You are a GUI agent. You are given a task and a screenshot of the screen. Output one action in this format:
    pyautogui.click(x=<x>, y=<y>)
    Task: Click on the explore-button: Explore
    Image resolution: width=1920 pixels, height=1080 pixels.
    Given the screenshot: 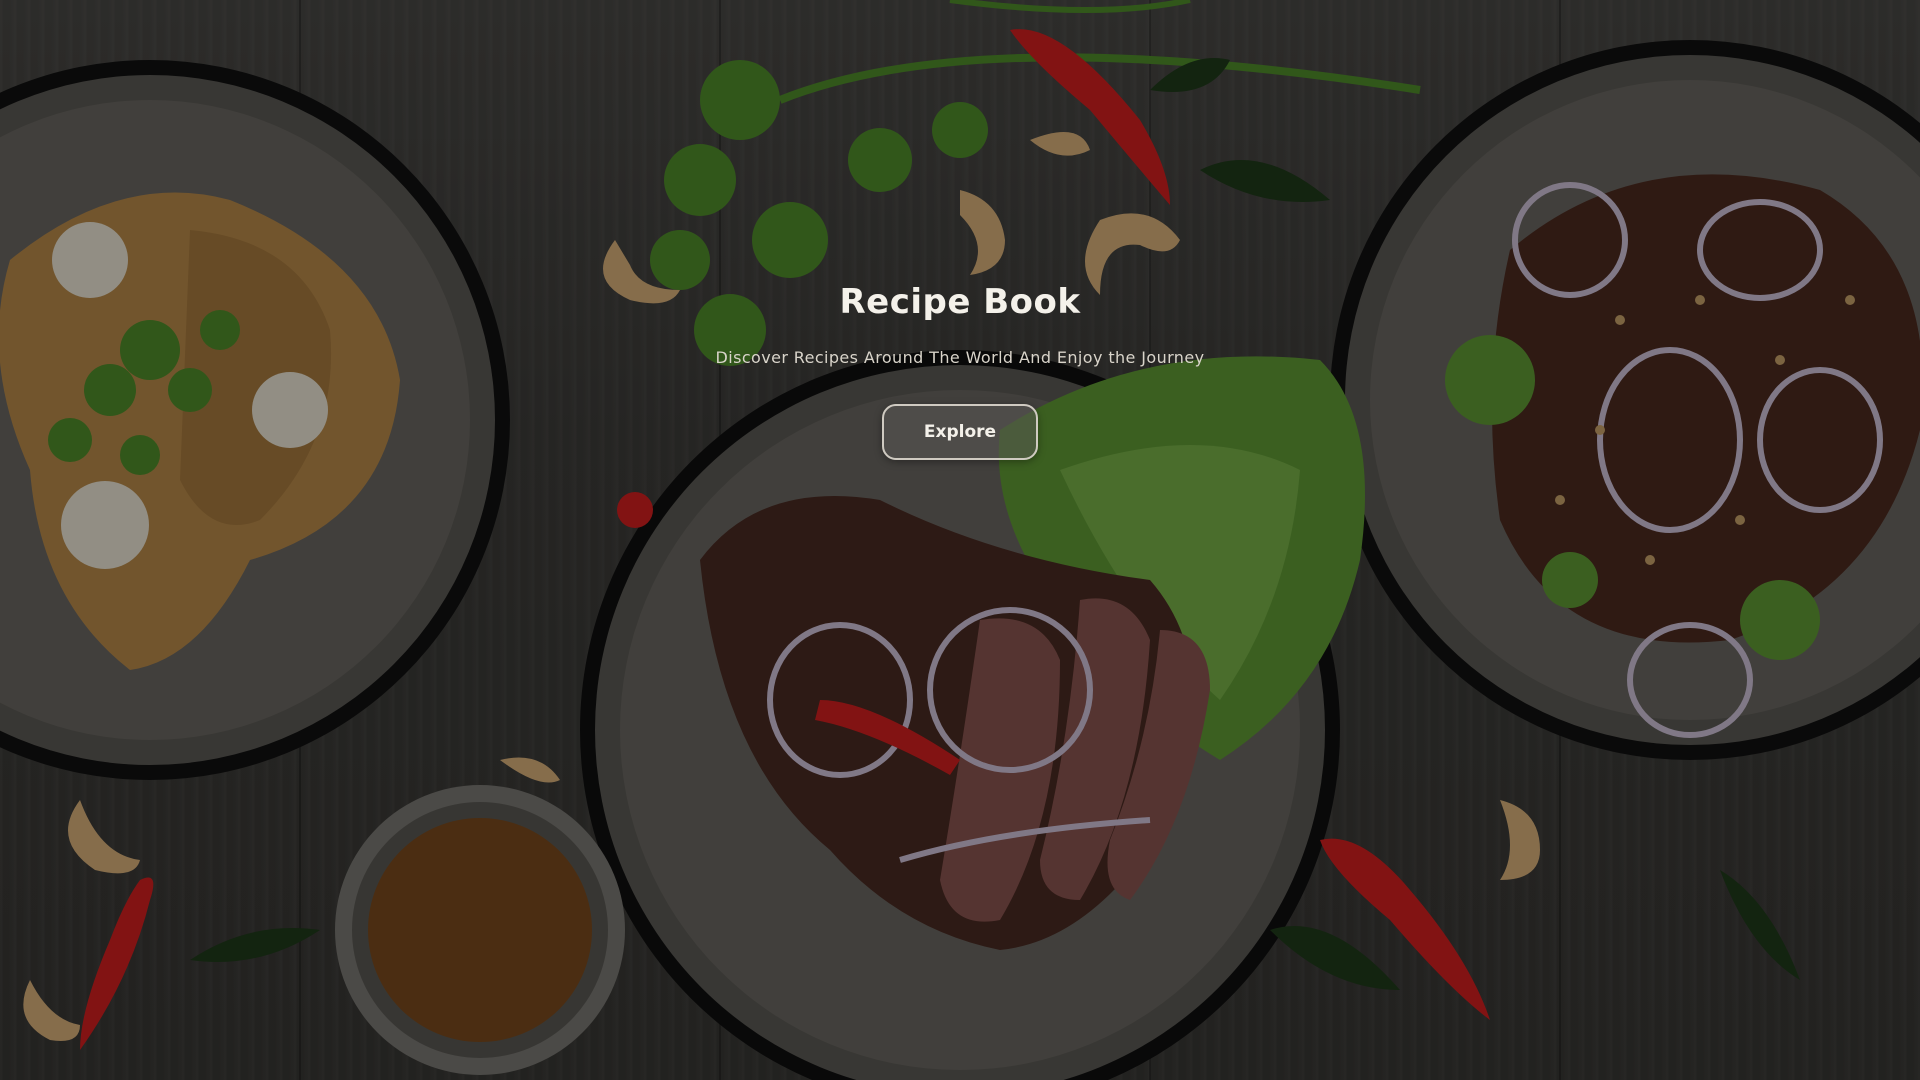 What is the action you would take?
    pyautogui.click(x=960, y=432)
    